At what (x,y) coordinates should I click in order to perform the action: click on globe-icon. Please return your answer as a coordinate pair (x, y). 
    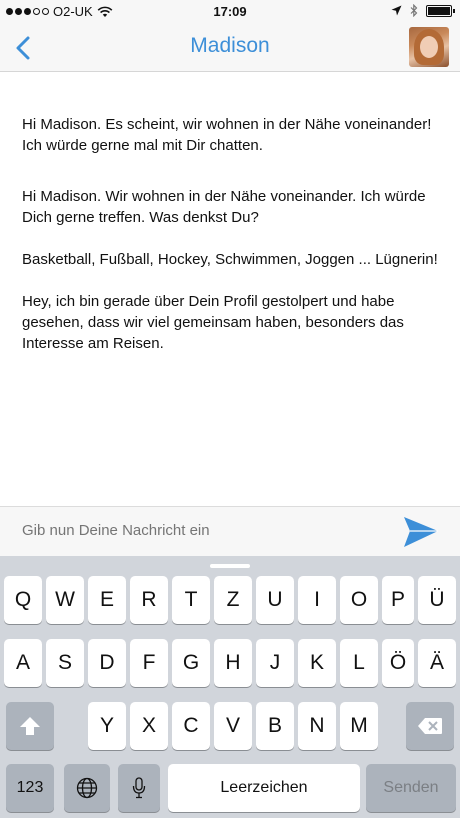
    Looking at the image, I should click on (87, 788).